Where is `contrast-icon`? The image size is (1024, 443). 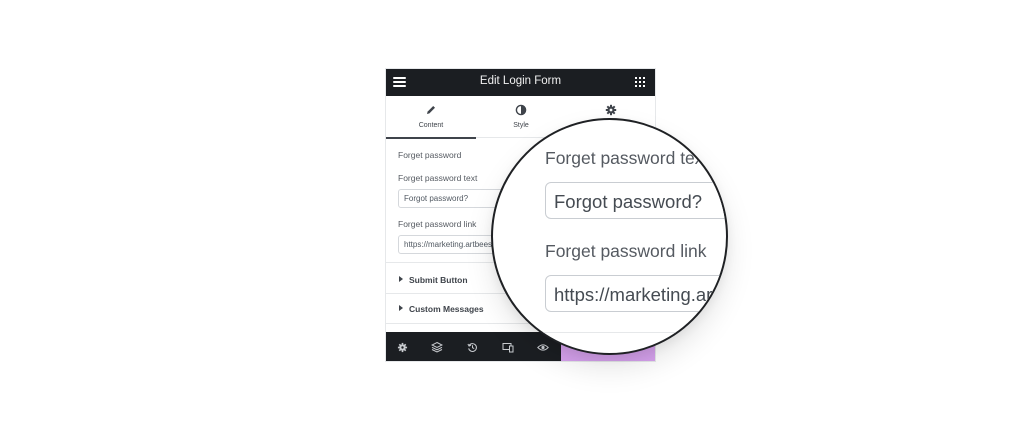 contrast-icon is located at coordinates (521, 110).